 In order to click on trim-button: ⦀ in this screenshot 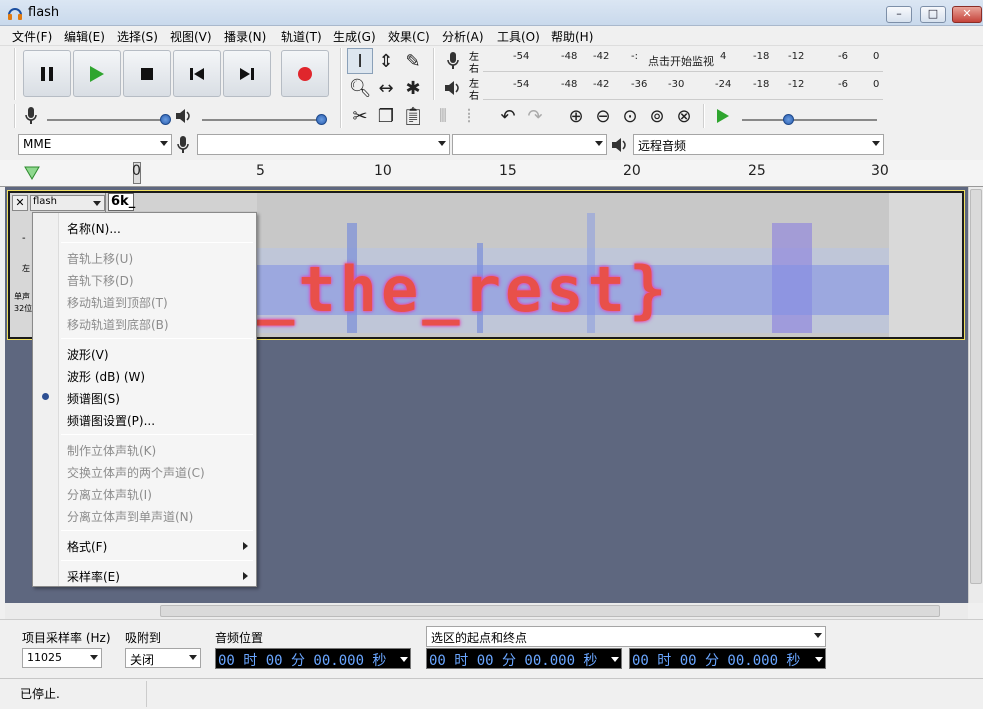, I will do `click(443, 116)`.